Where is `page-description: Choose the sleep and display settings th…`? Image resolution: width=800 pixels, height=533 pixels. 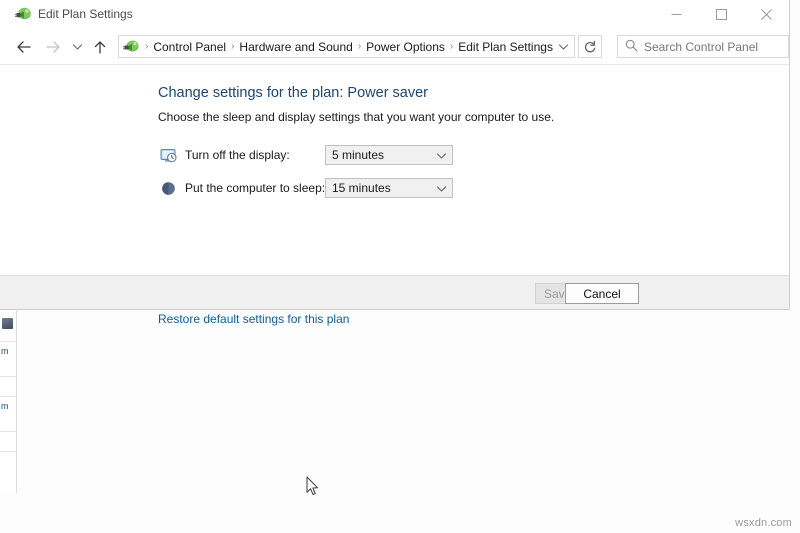
page-description: Choose the sleep and display settings th… is located at coordinates (356, 117).